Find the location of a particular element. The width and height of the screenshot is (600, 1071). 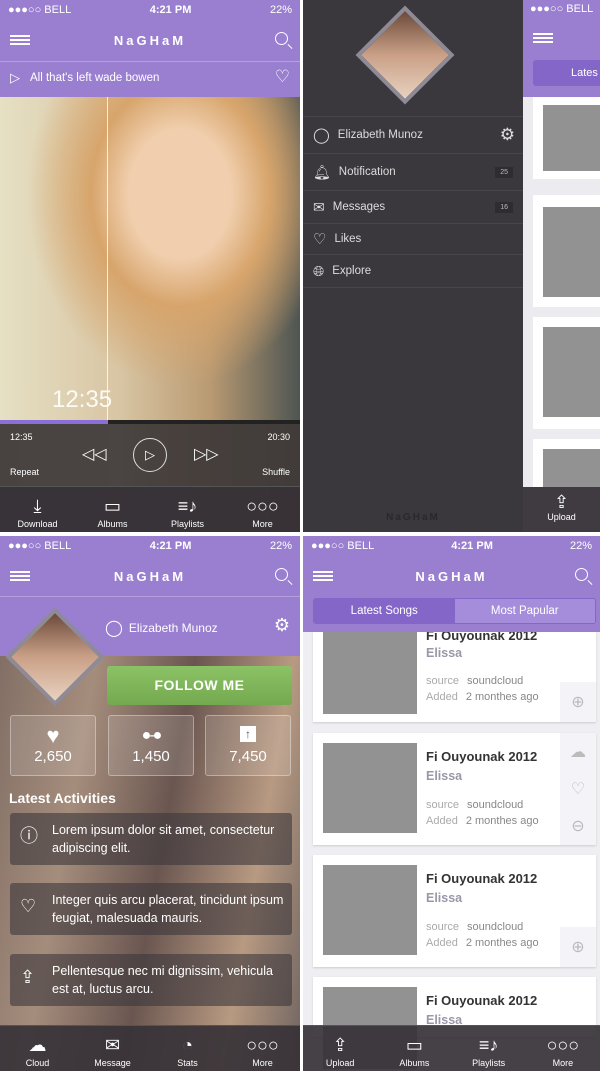

minus-circle-icon: ⊖ is located at coordinates (577, 826).